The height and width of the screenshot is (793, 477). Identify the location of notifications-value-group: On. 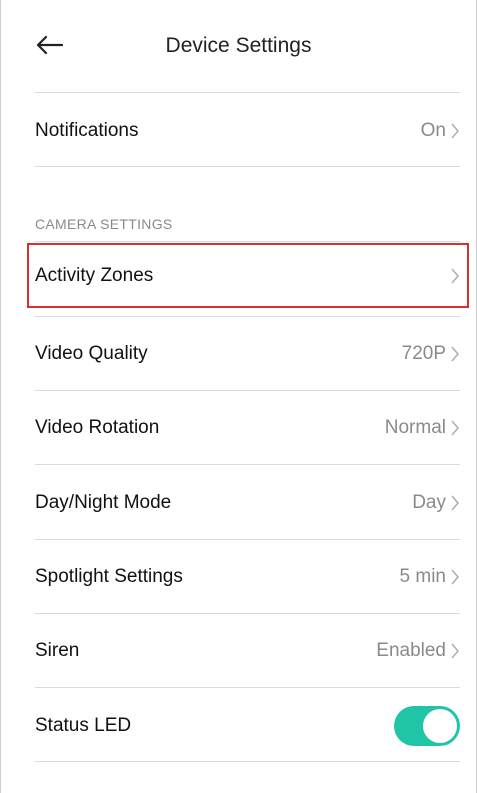
(440, 131).